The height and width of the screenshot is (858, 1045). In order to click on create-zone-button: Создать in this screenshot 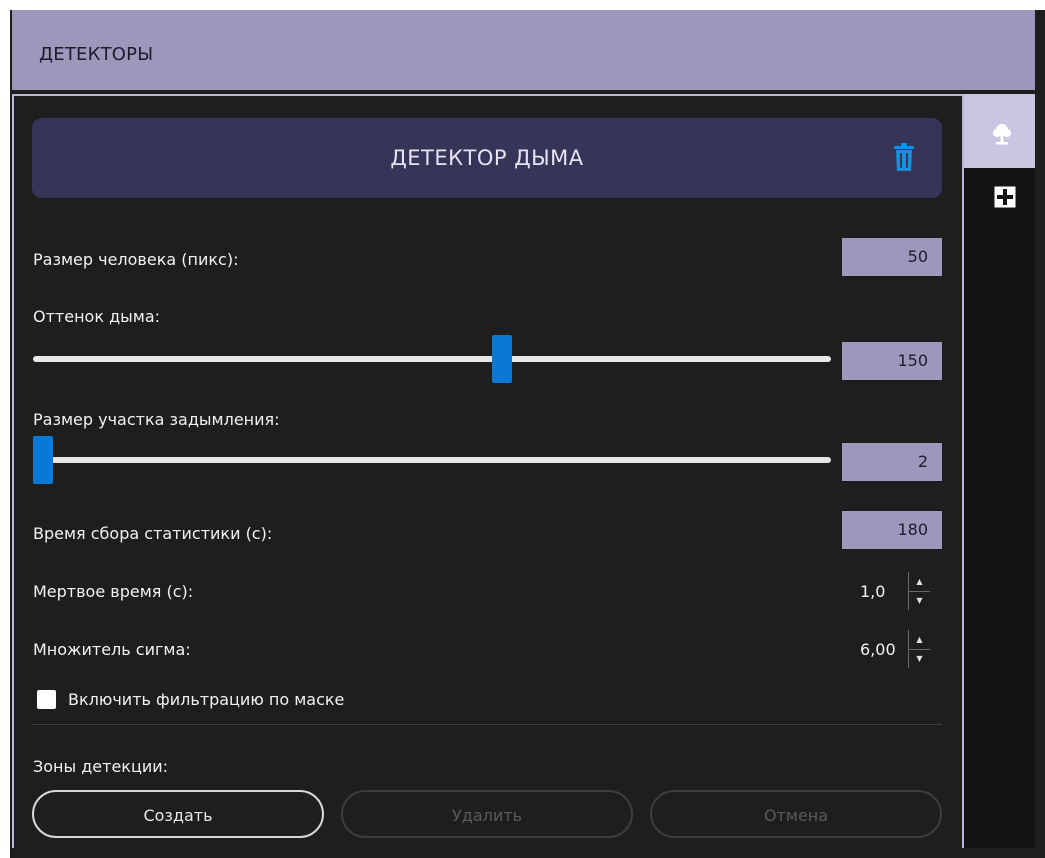, I will do `click(178, 814)`.